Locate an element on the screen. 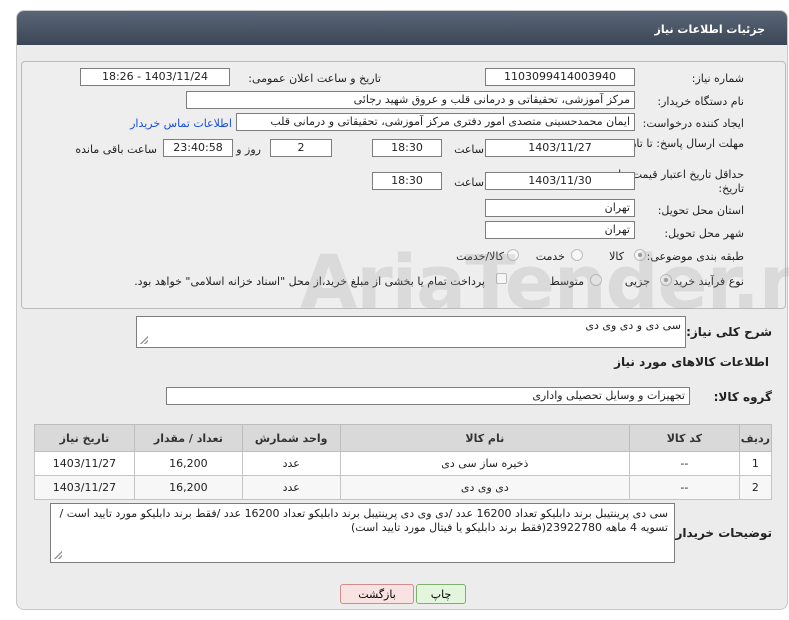 Image resolution: width=789 pixels, height=620 pixels. need-number-label: شماره نیاز: is located at coordinates (717, 78).